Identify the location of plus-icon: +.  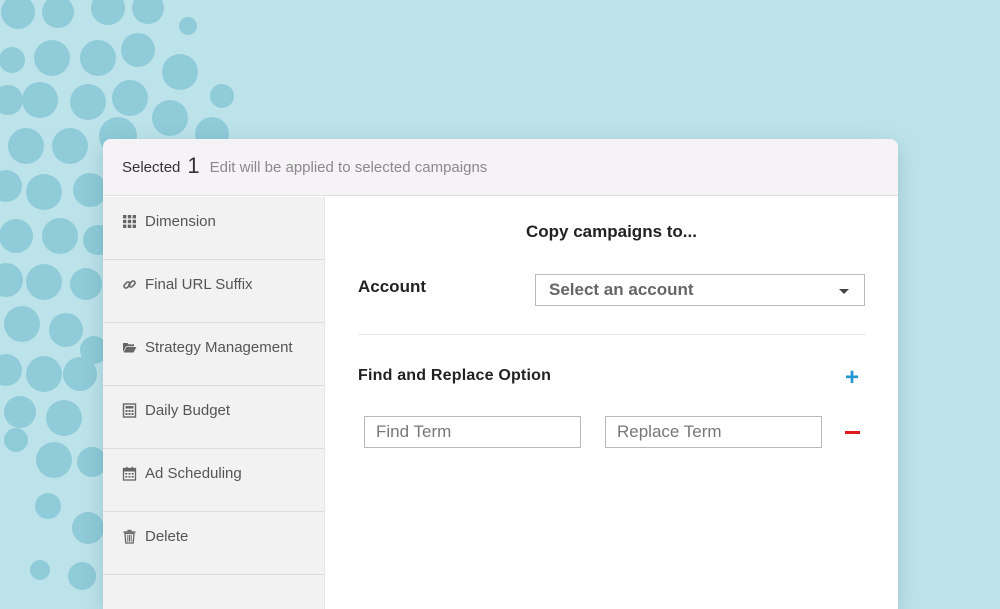
(851, 377).